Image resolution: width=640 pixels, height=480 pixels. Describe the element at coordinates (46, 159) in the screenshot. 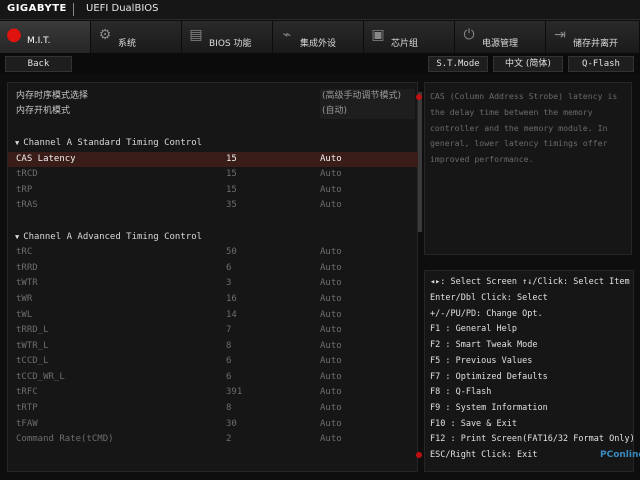

I see `setting-name: CAS Latency` at that location.